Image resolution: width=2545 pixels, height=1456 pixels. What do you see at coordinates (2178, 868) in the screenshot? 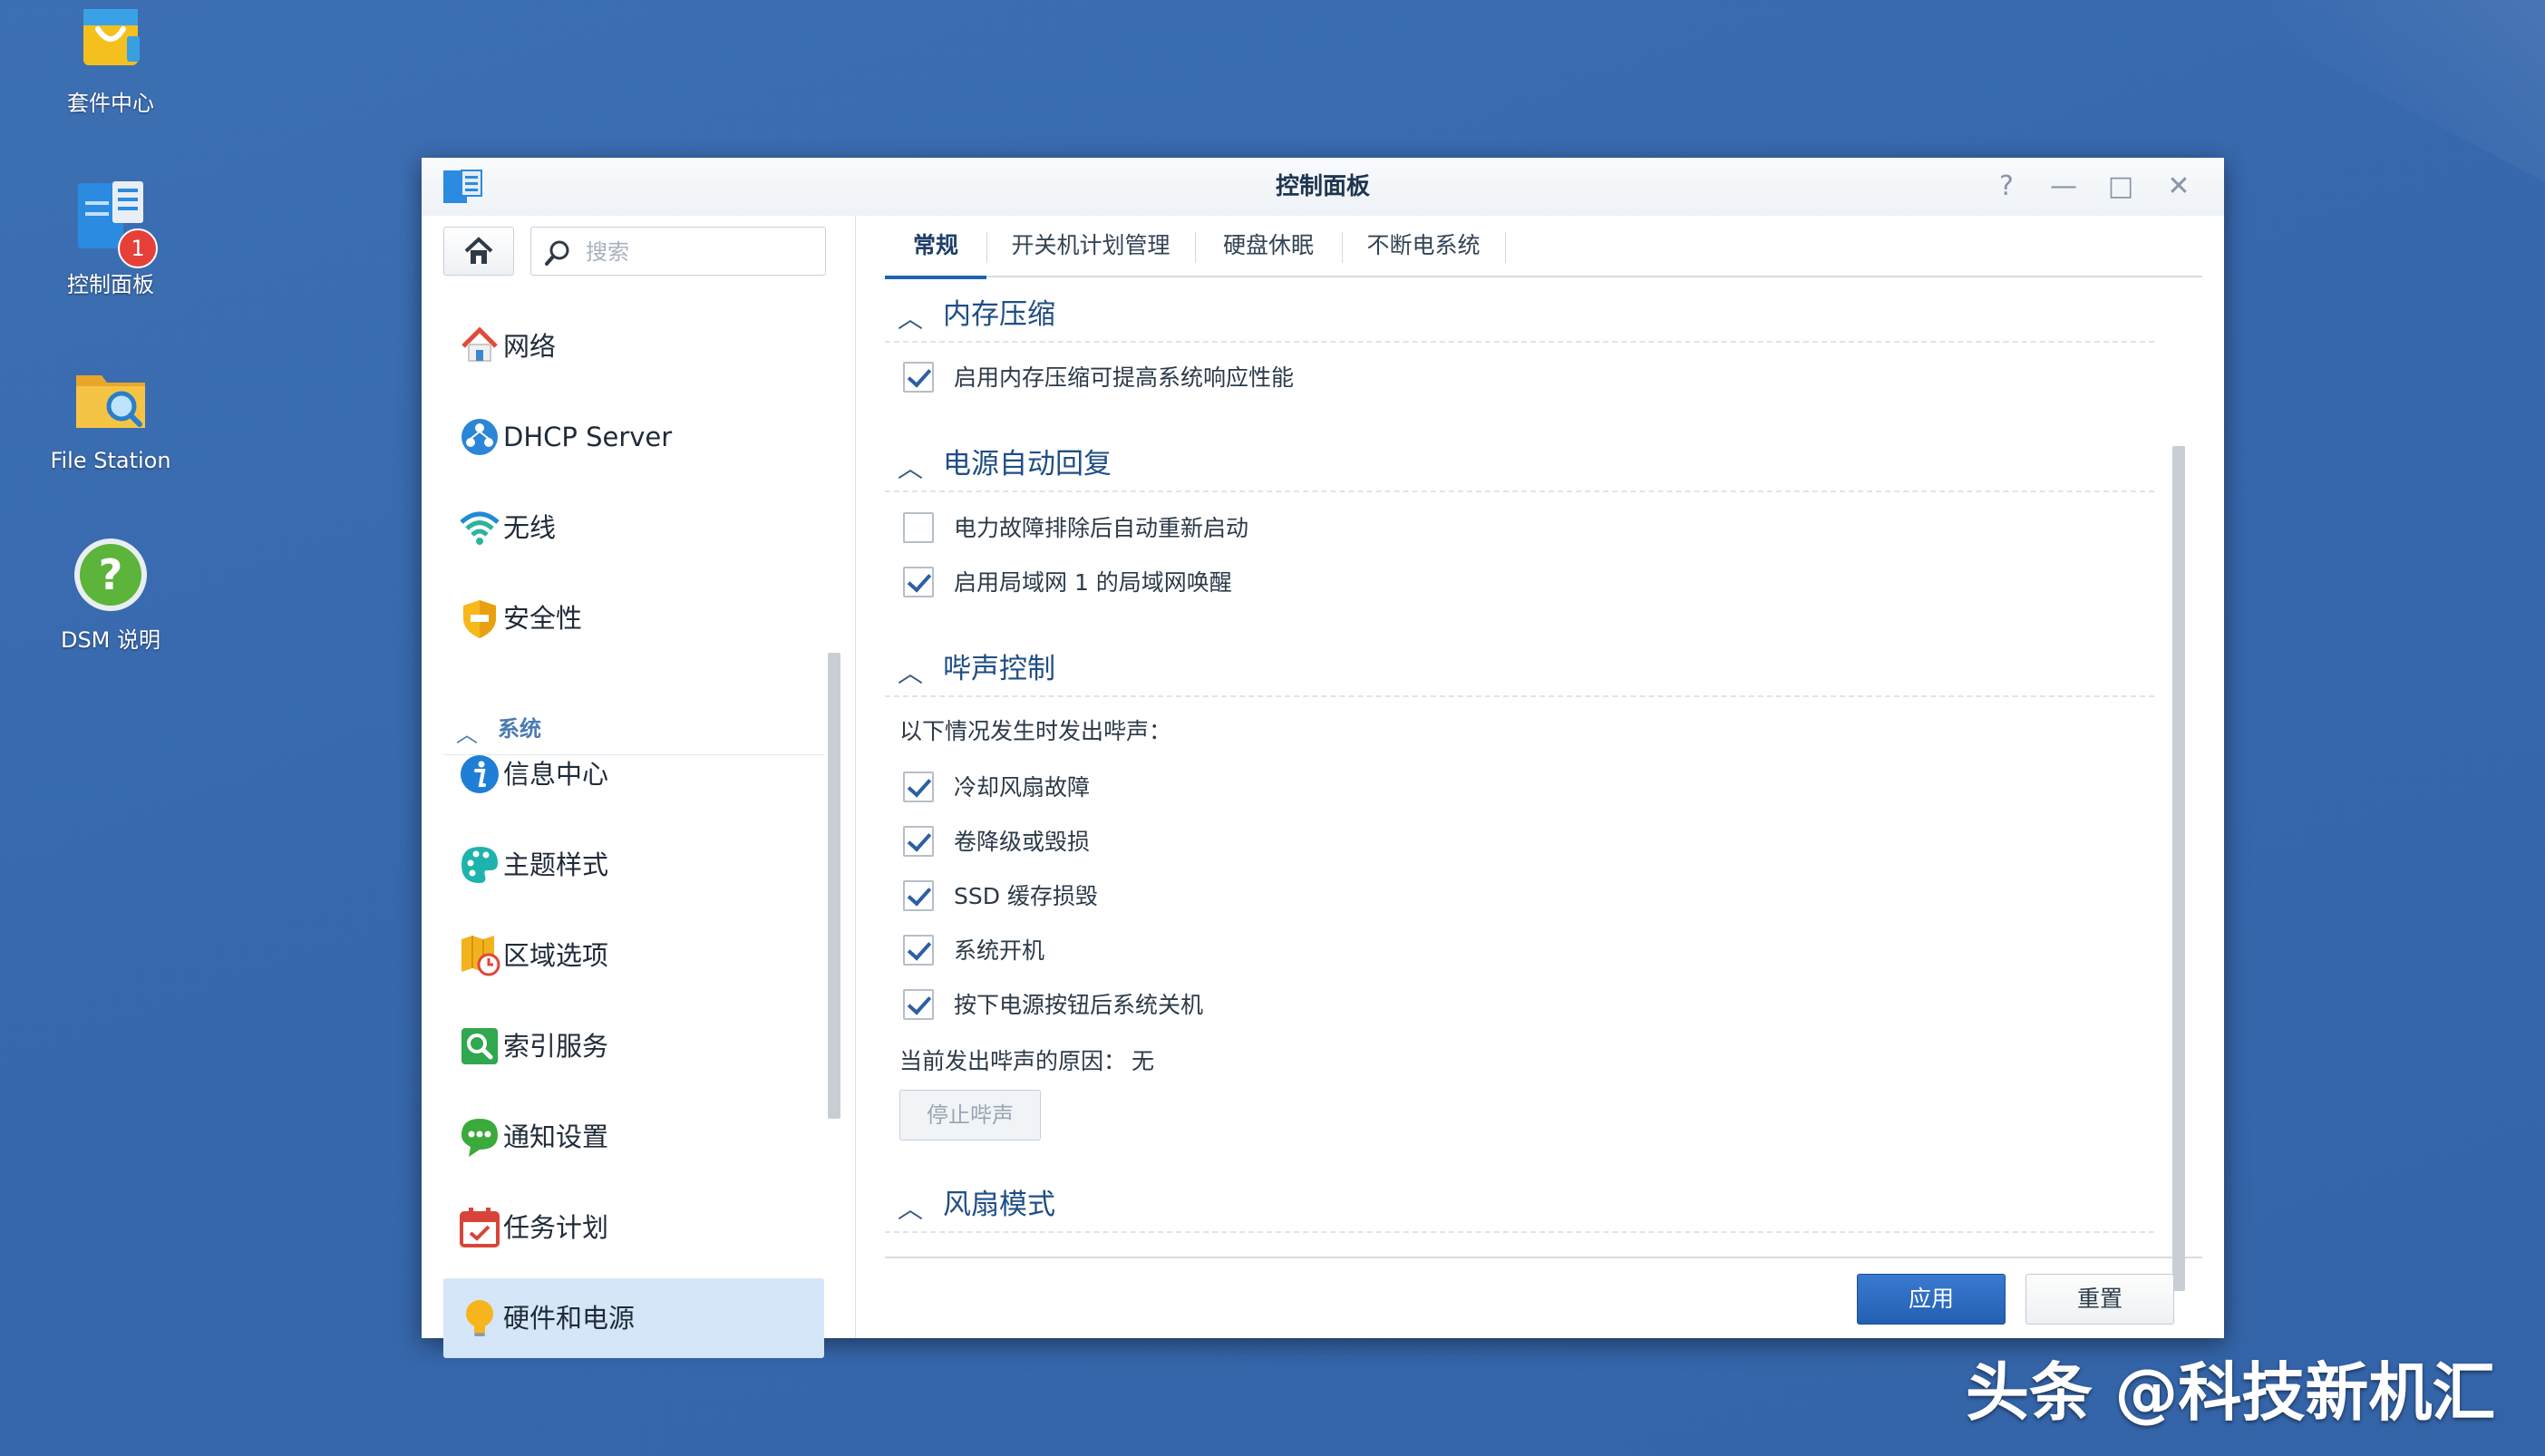
I see `content-scrollbar` at bounding box center [2178, 868].